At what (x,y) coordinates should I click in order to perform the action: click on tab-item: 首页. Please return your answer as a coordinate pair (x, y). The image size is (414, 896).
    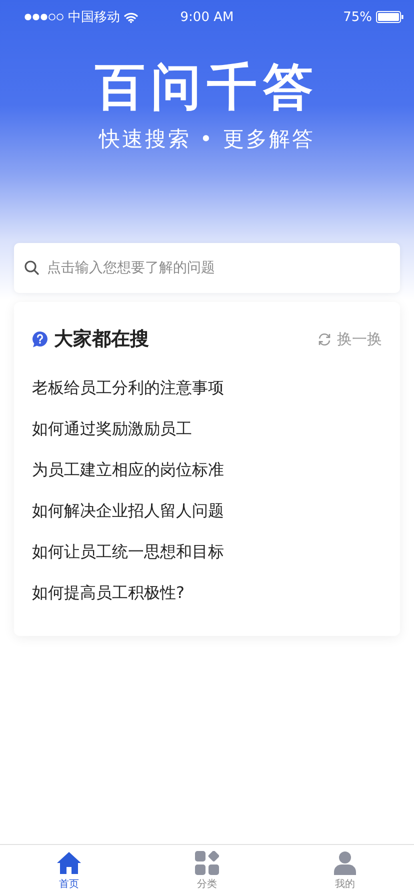
    Looking at the image, I should click on (69, 870).